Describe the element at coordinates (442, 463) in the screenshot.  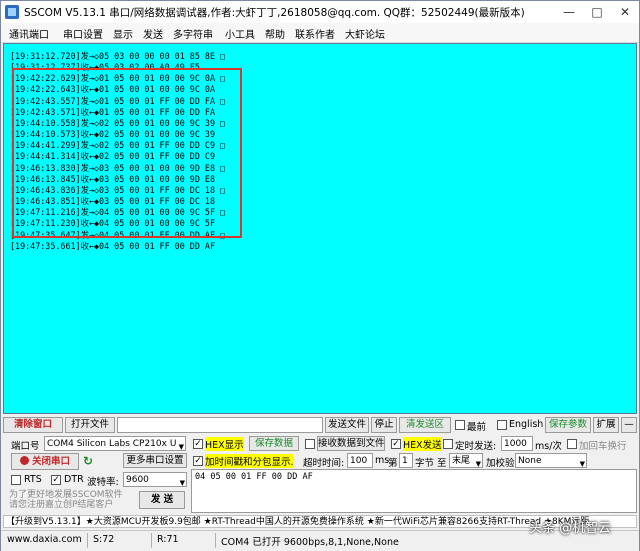
I see `to-label: 至` at that location.